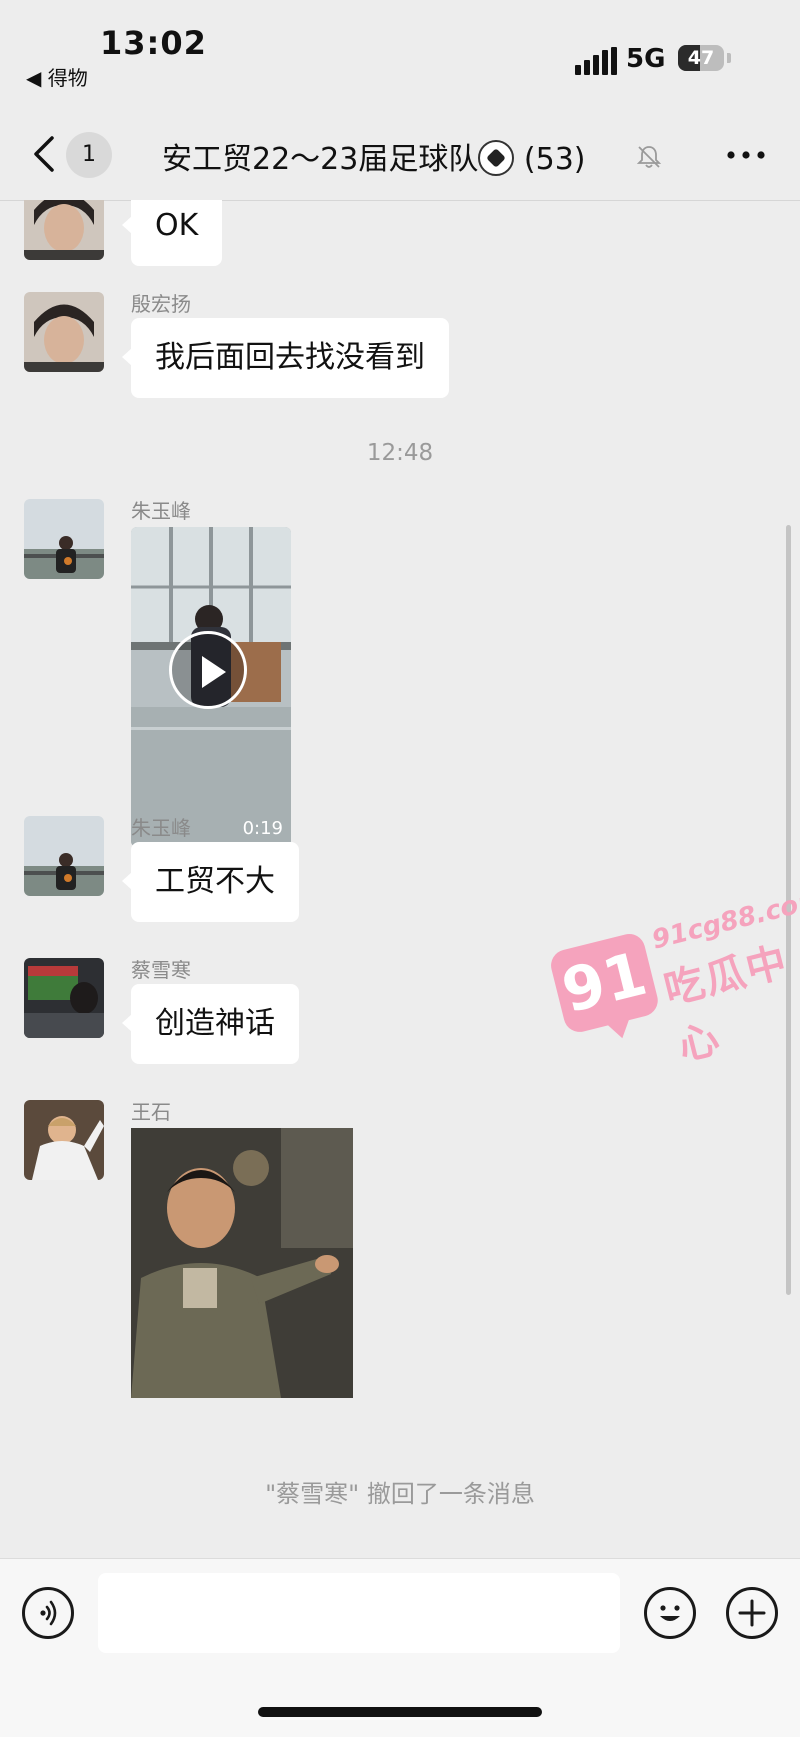  I want to click on chat-title: 安工贸22～23届足球队 (53), so click(374, 156).